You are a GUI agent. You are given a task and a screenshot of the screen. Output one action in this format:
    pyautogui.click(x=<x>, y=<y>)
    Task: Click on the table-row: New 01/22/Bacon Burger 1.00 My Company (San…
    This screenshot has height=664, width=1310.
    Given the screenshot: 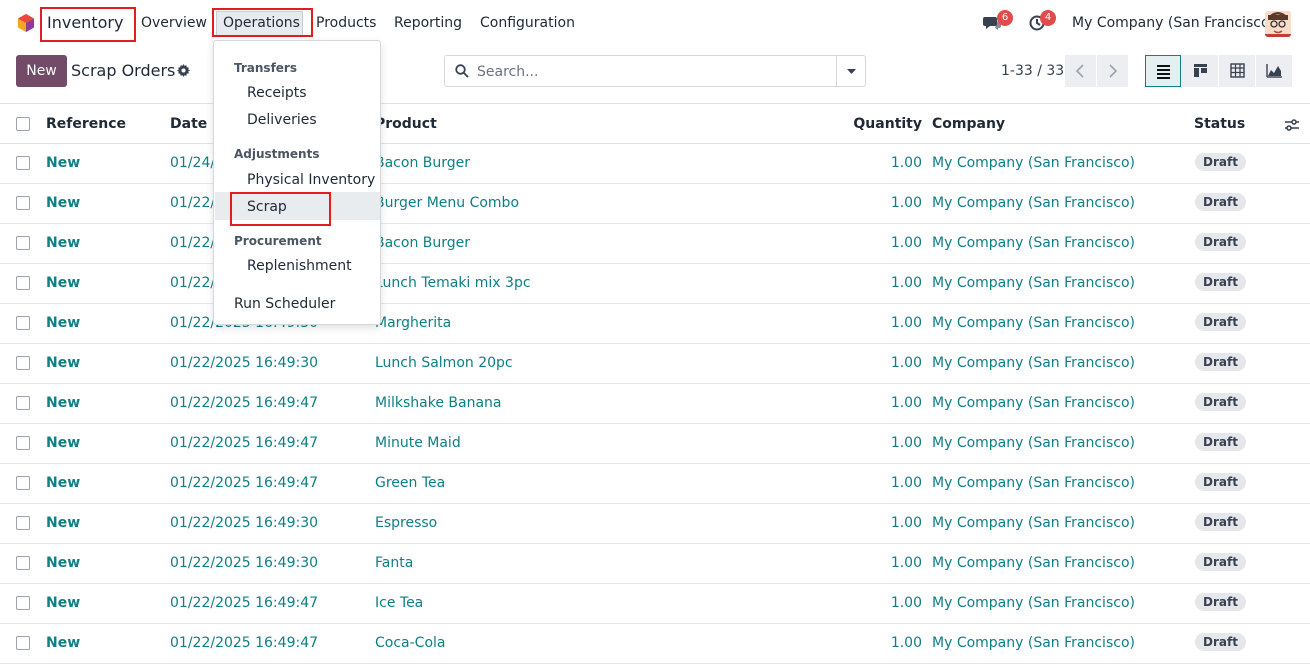 What is the action you would take?
    pyautogui.click(x=655, y=244)
    